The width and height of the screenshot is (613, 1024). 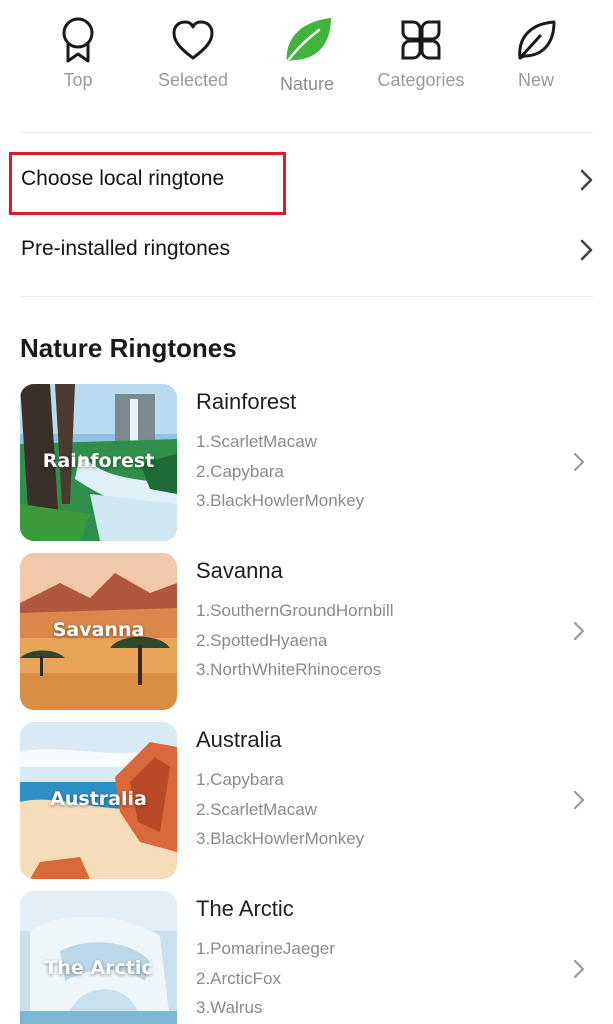 I want to click on arctic-thumbnail: The Arctic, so click(x=98, y=957).